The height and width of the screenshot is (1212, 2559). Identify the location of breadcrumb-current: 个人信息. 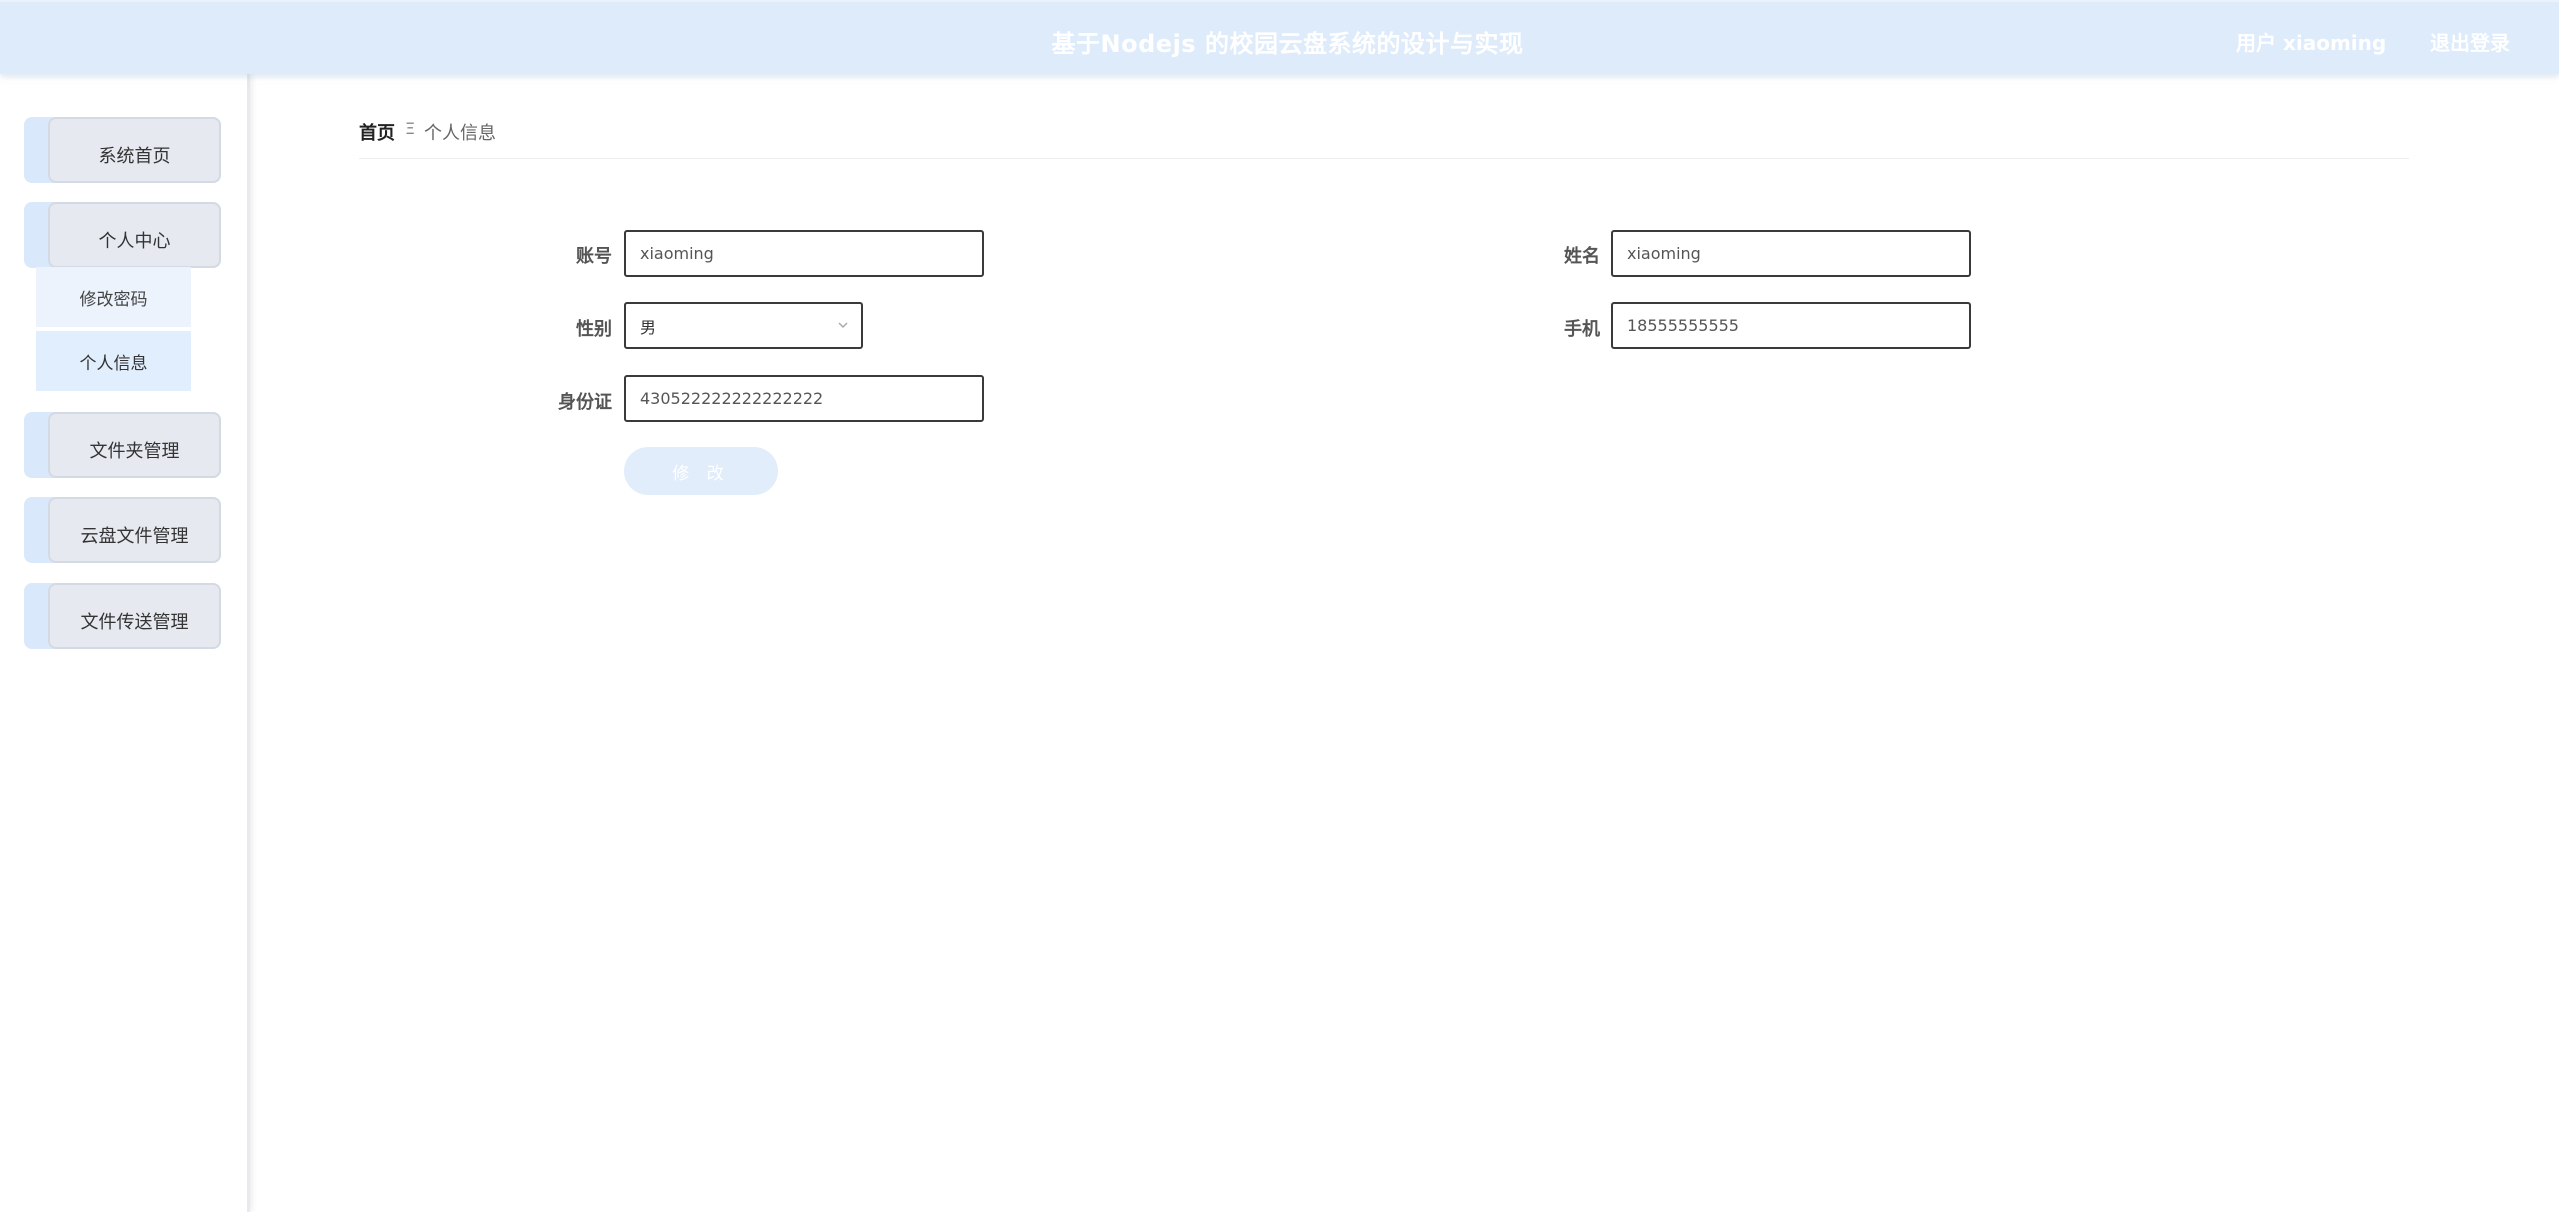
(460, 133).